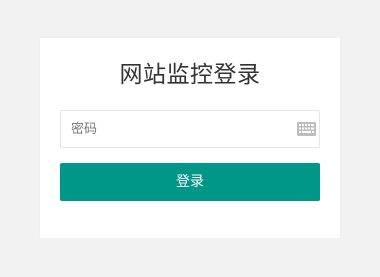  Describe the element at coordinates (190, 75) in the screenshot. I see `page-title: 网站监控登录` at that location.